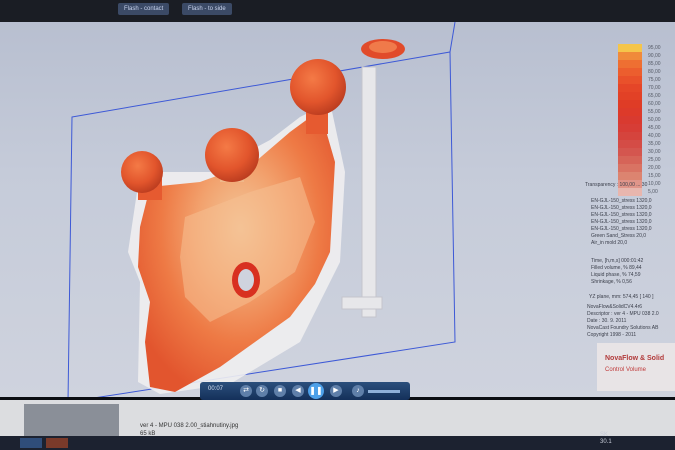  Describe the element at coordinates (337, 11) in the screenshot. I see `top-toolbar: Flash - contact Flash - to side` at that location.